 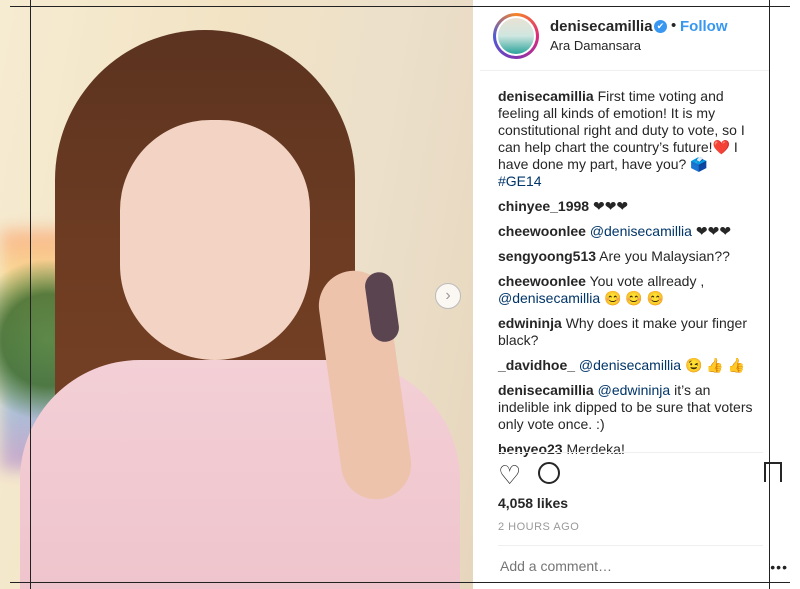 I want to click on comment-username: sengyoong513, so click(x=547, y=256).